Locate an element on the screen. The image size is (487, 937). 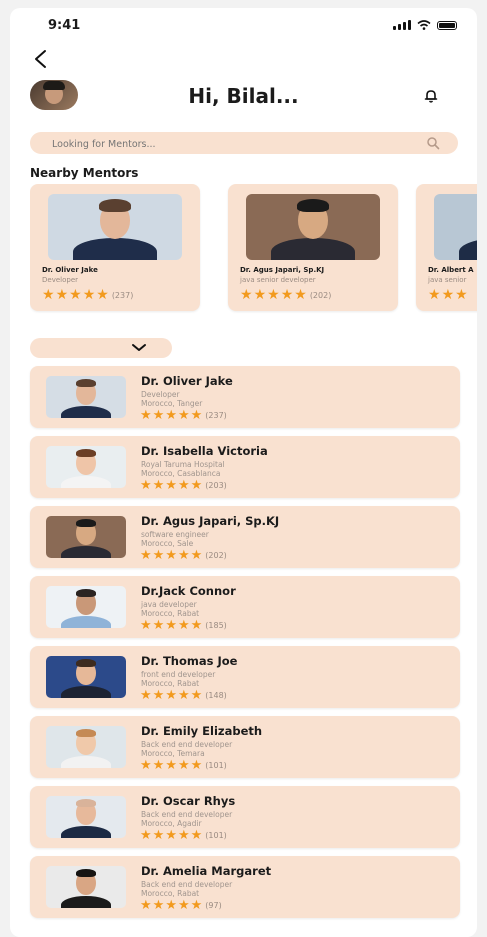
mentor-role: java senior developer is located at coordinates (278, 280).